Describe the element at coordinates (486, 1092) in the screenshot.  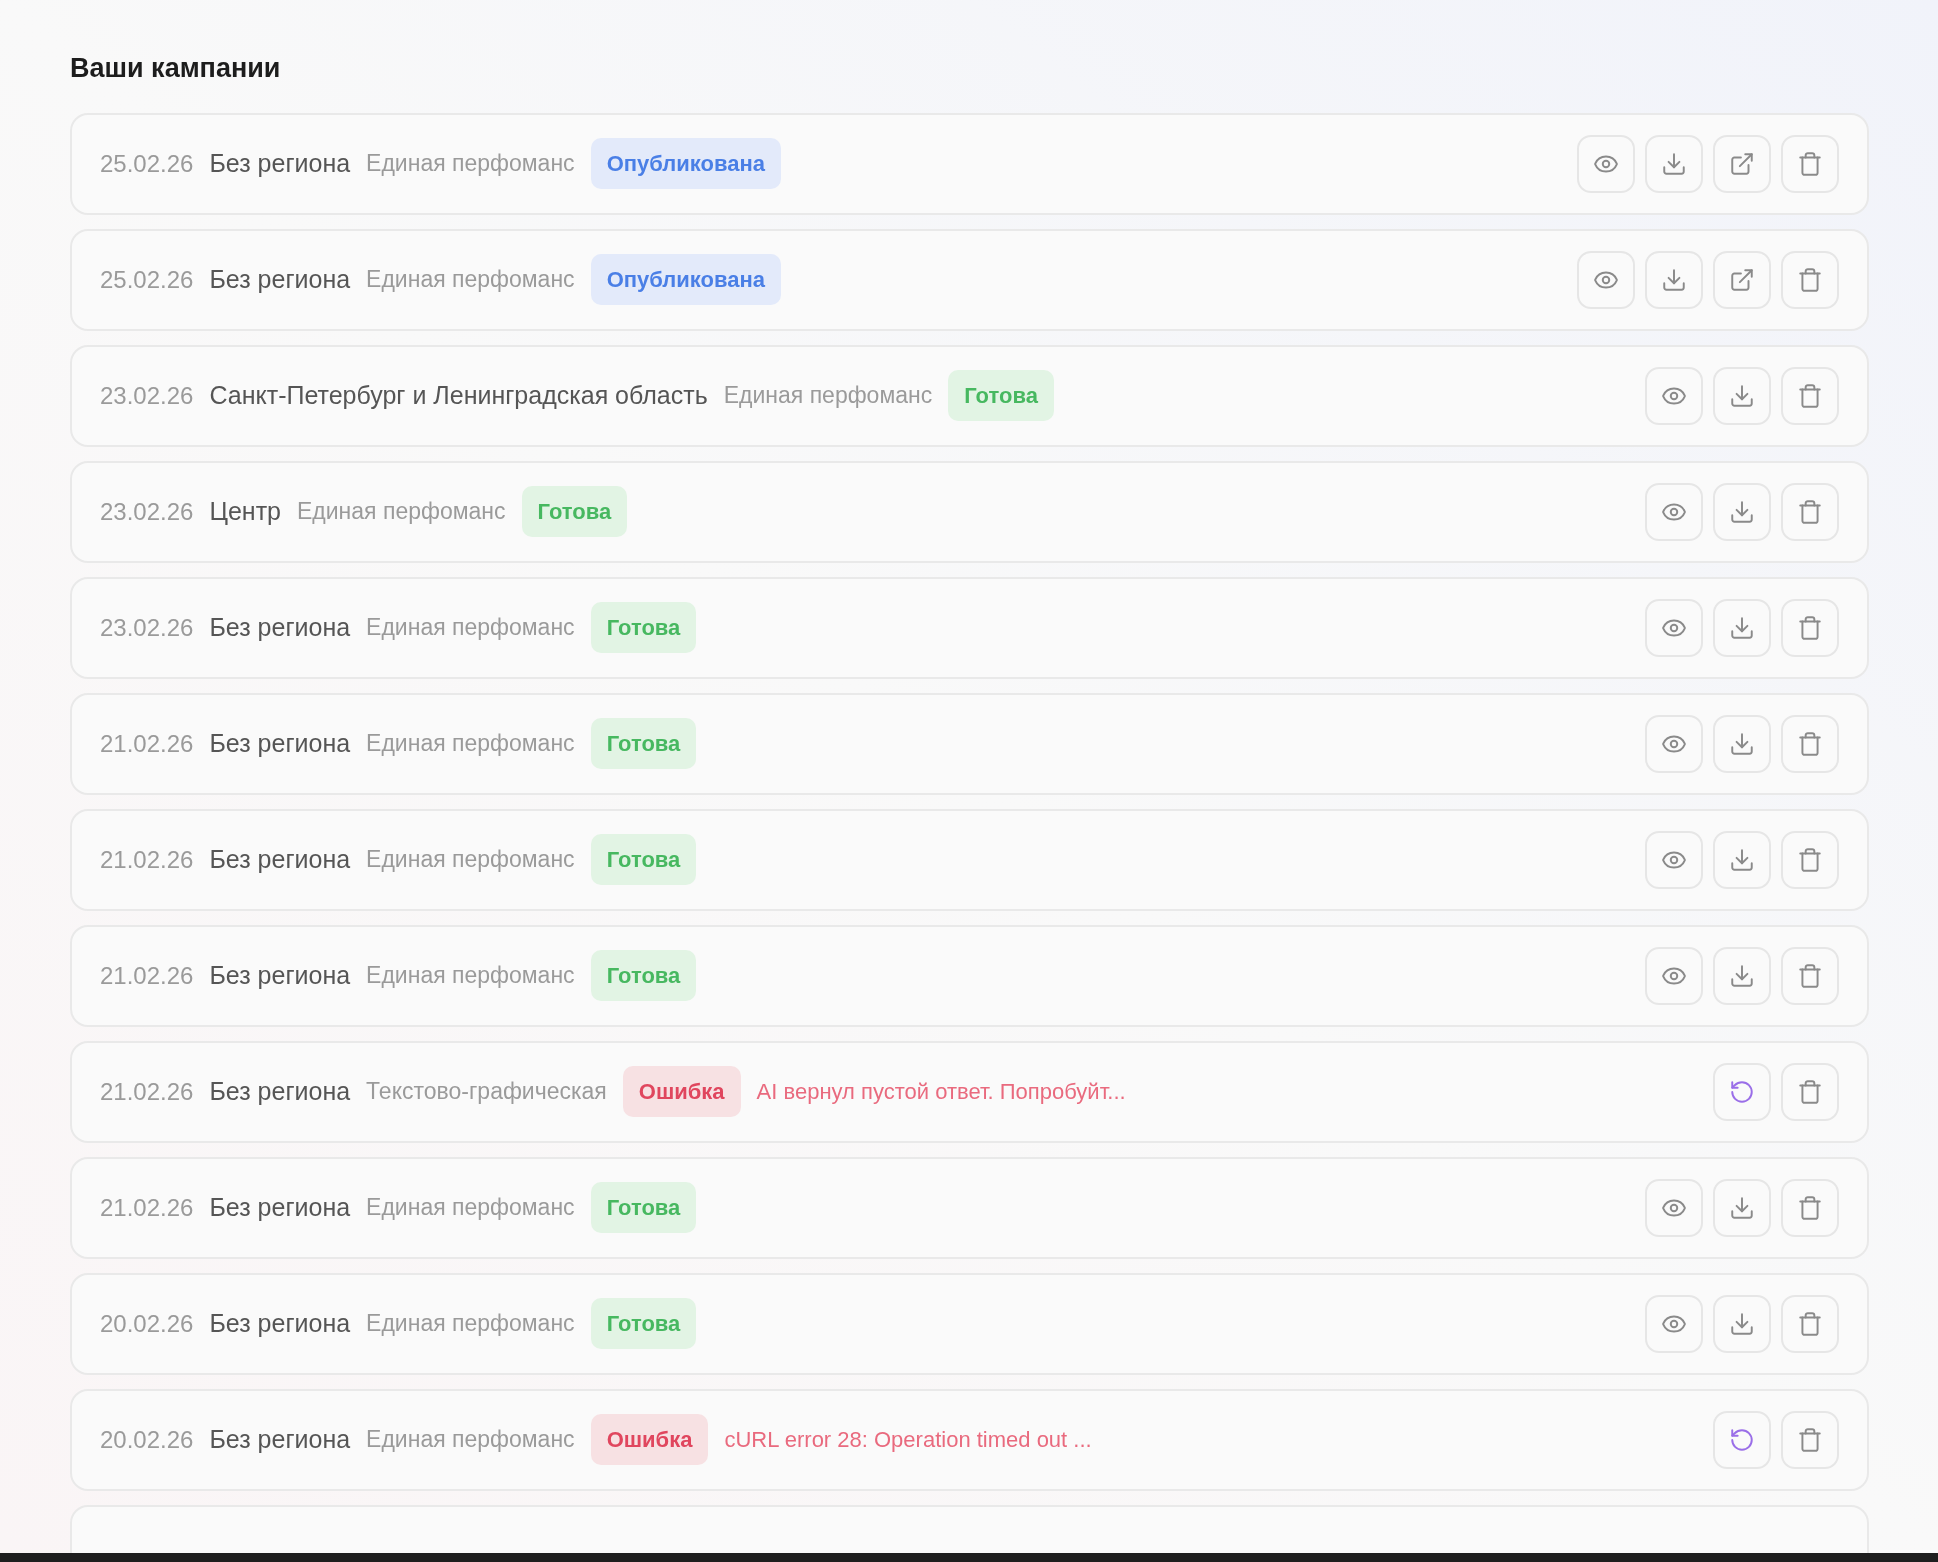
I see `campaign-type: Текстово-графическая` at that location.